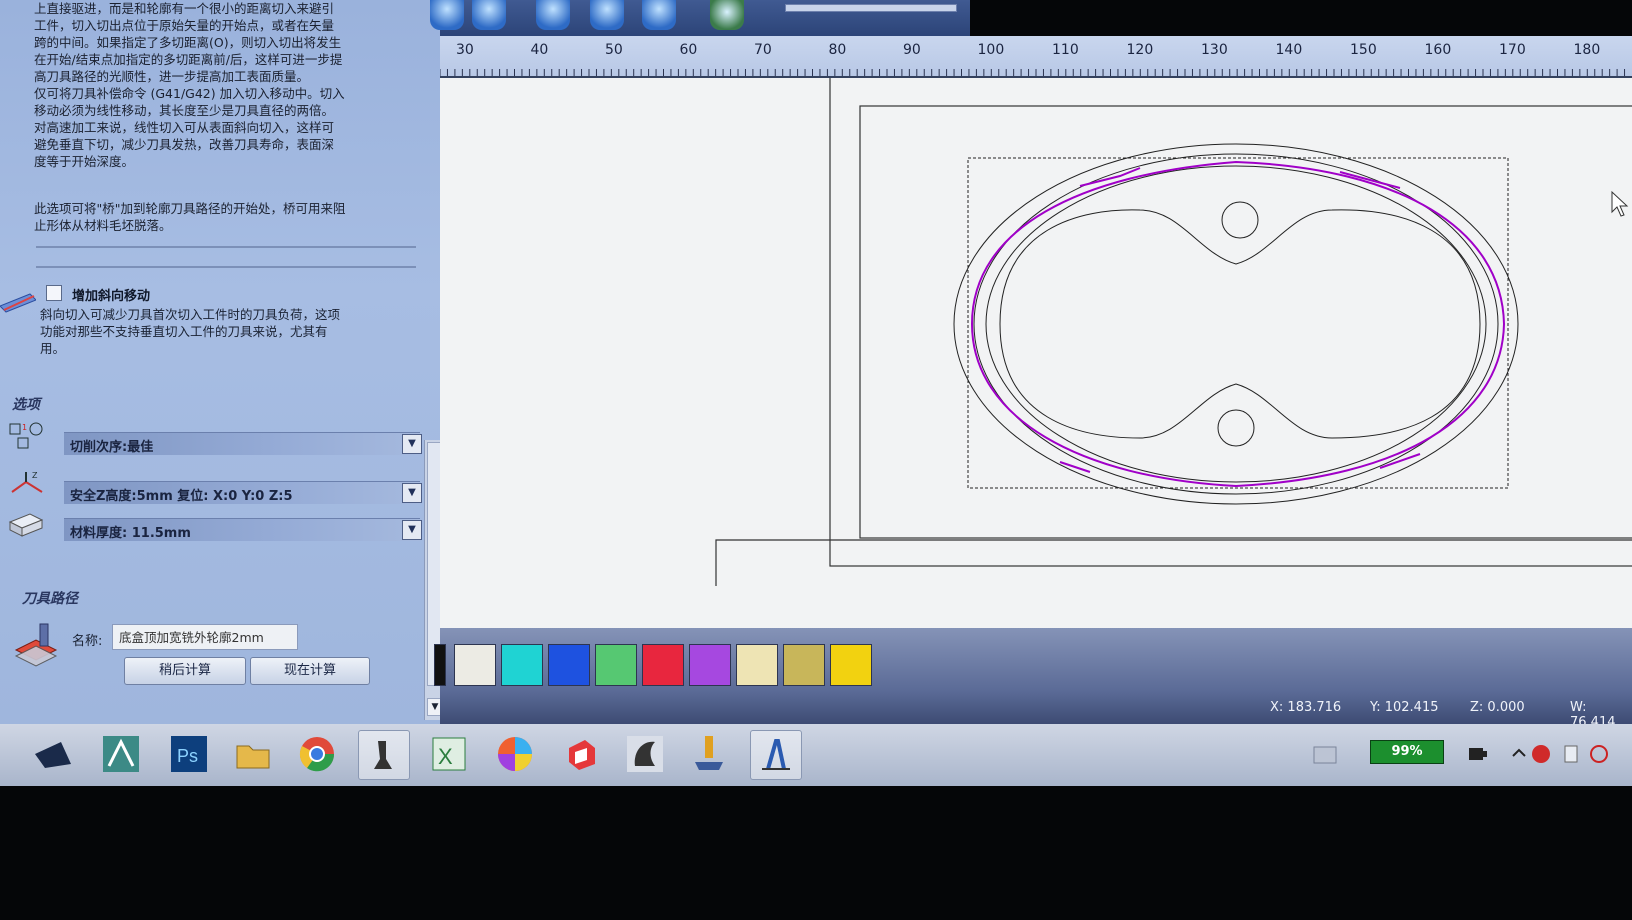  What do you see at coordinates (1599, 754) in the screenshot?
I see `volume-icon` at bounding box center [1599, 754].